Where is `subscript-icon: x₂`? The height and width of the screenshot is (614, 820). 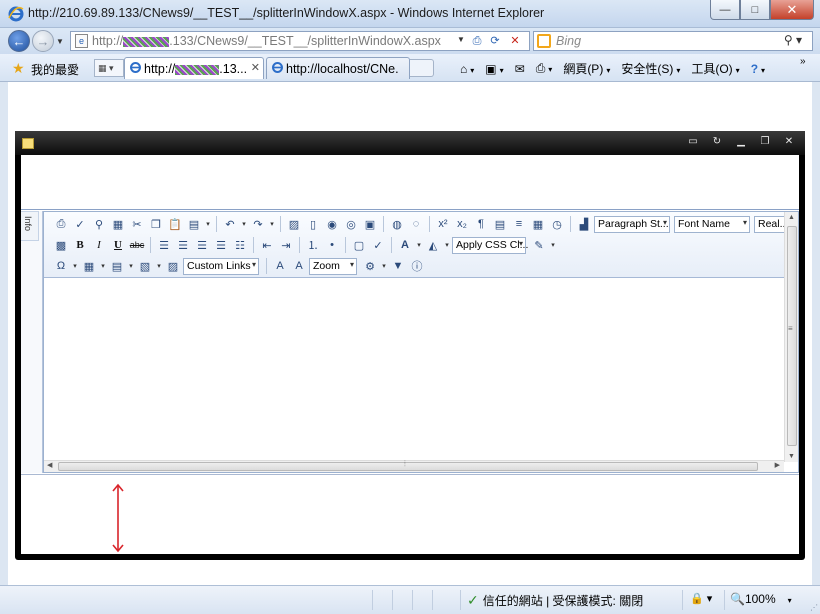
subscript-icon: x₂ is located at coordinates (462, 224).